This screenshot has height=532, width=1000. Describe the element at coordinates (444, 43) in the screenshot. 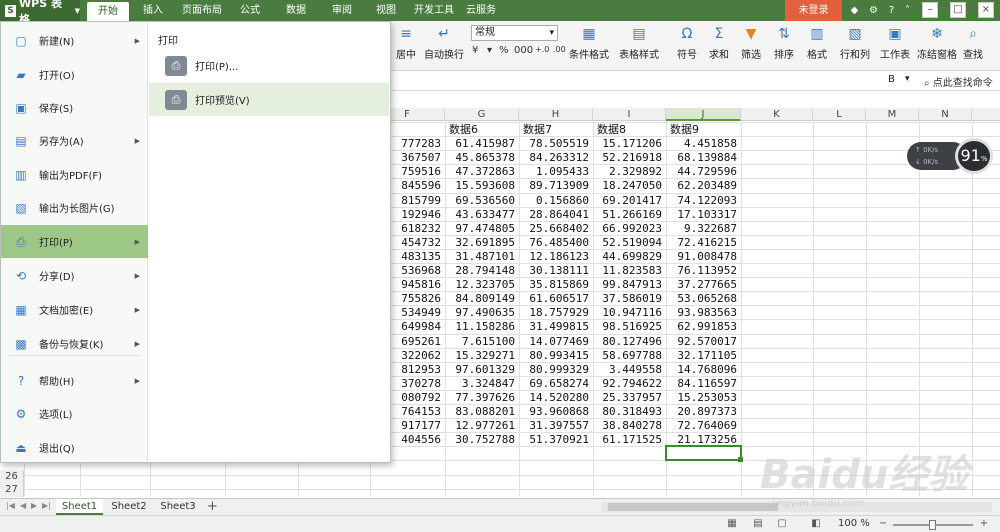

I see `wrap-text-button: ↵ 自动换行` at that location.